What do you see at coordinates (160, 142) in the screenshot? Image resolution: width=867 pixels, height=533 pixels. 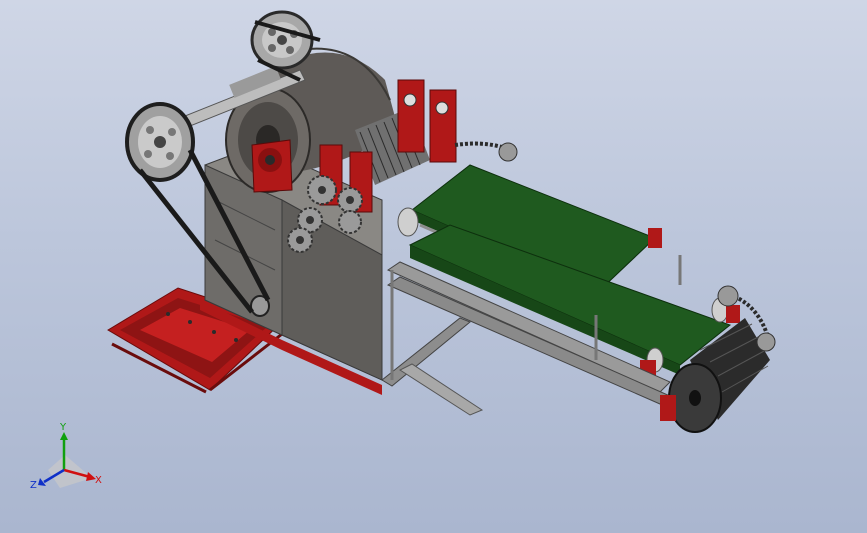 I see `left-pulley` at bounding box center [160, 142].